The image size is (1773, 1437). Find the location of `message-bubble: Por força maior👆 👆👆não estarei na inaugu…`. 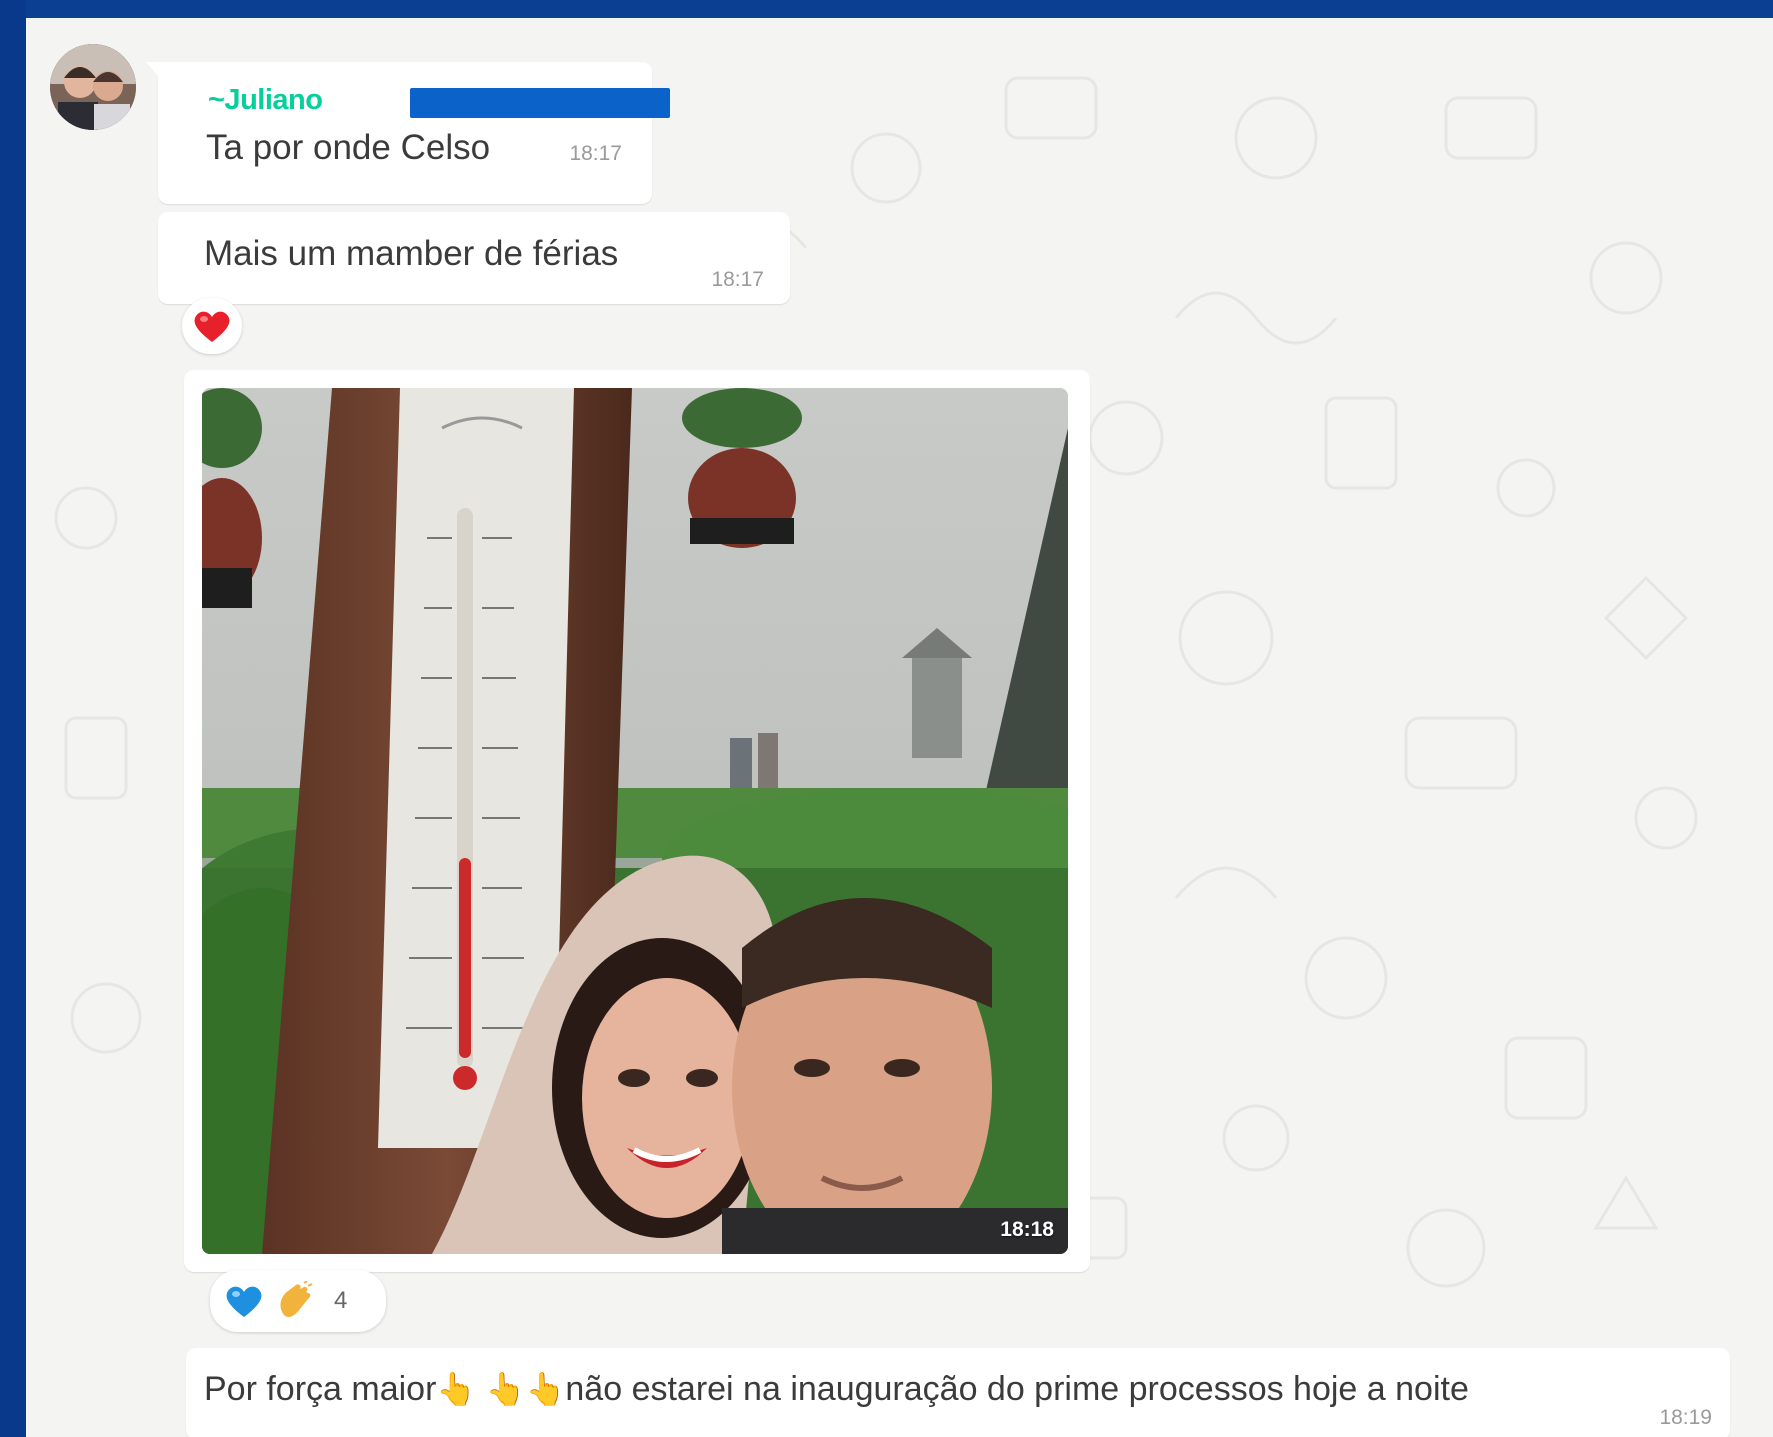

message-bubble: Por força maior👆 👆👆não estarei na inaugu… is located at coordinates (958, 1392).